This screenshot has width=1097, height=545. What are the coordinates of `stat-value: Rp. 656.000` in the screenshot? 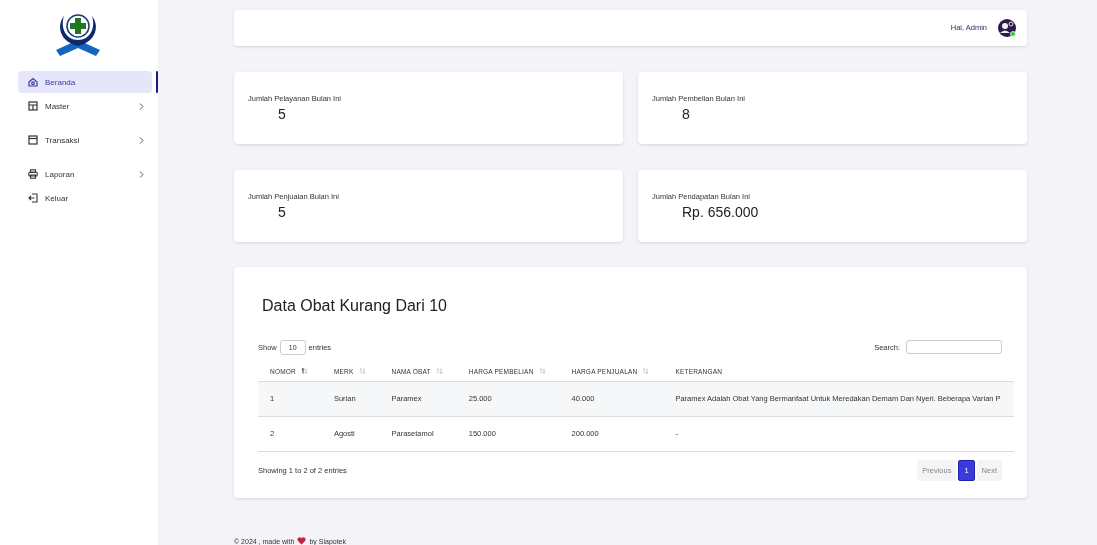 It's located at (720, 211).